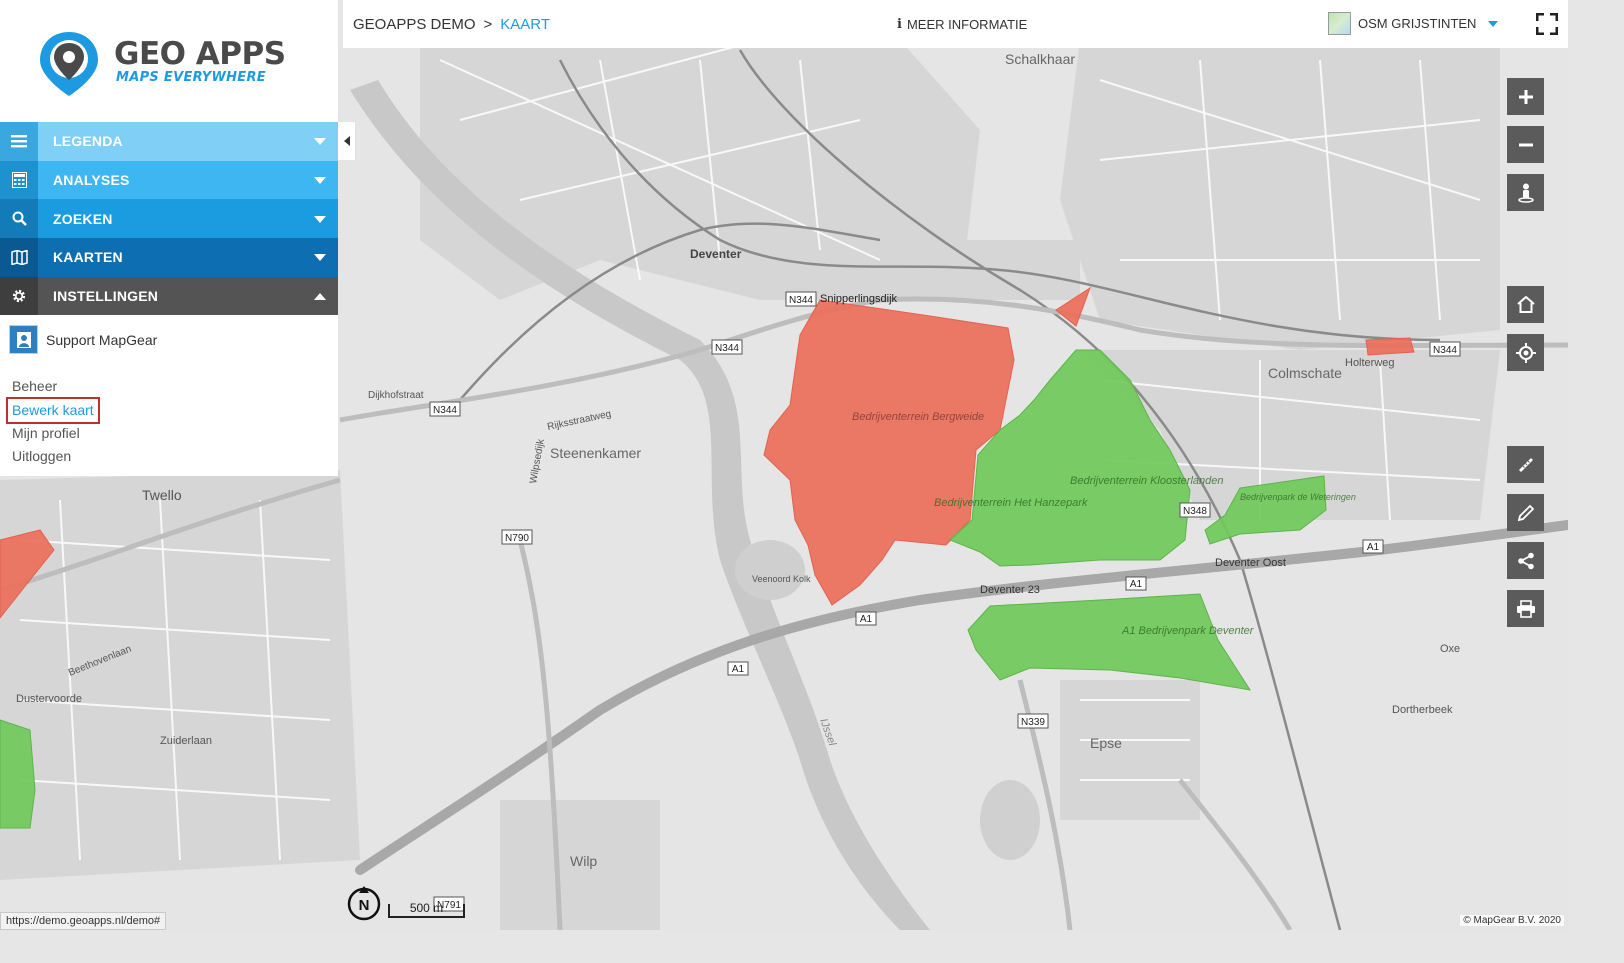 Image resolution: width=1624 pixels, height=963 pixels. I want to click on basemap-label: OSM GRIJSTINTEN, so click(1417, 23).